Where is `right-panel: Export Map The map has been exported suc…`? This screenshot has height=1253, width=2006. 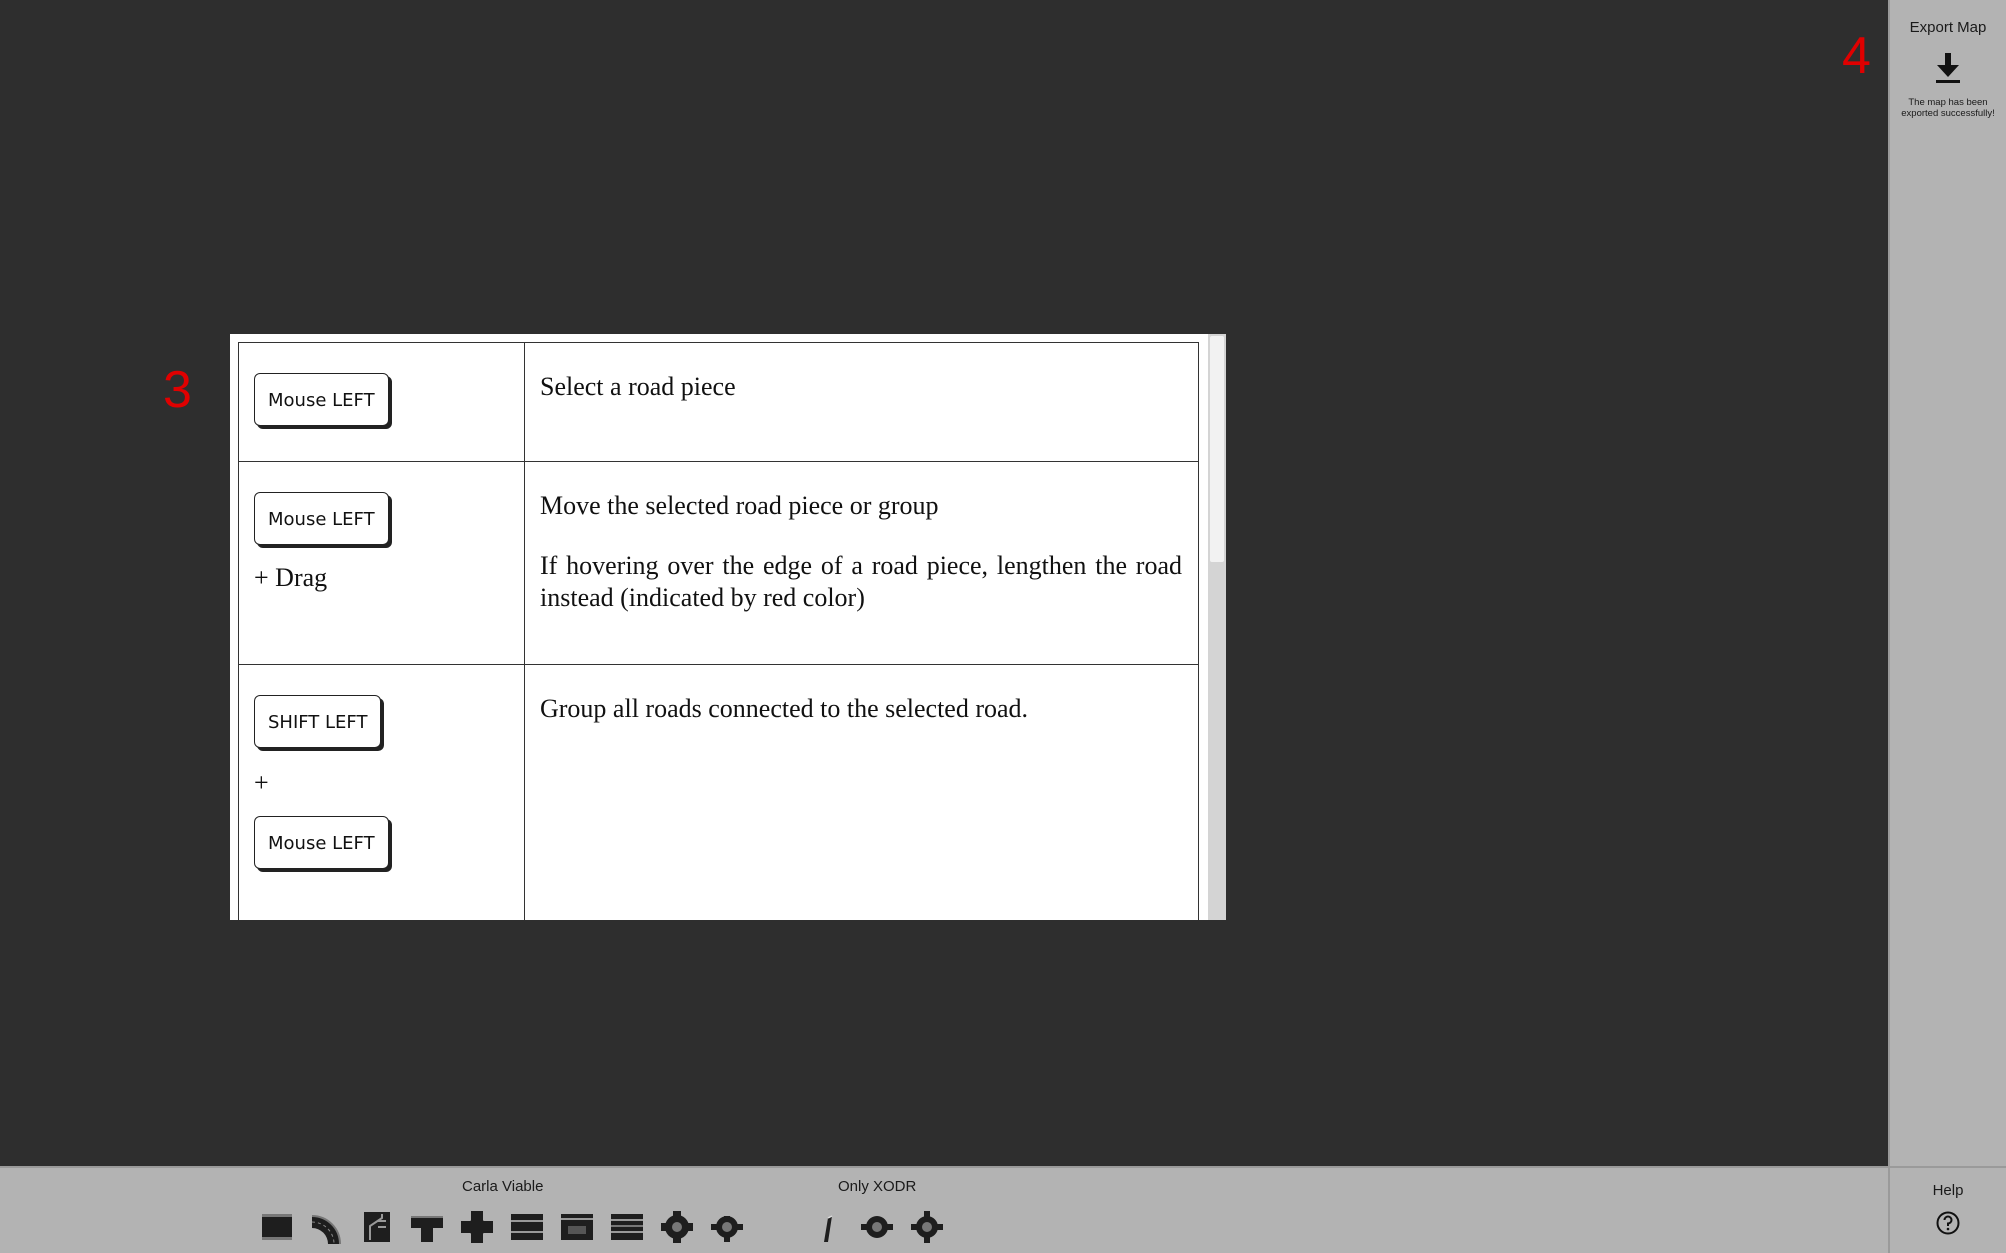
right-panel: Export Map The map has been exported suc… is located at coordinates (1947, 583).